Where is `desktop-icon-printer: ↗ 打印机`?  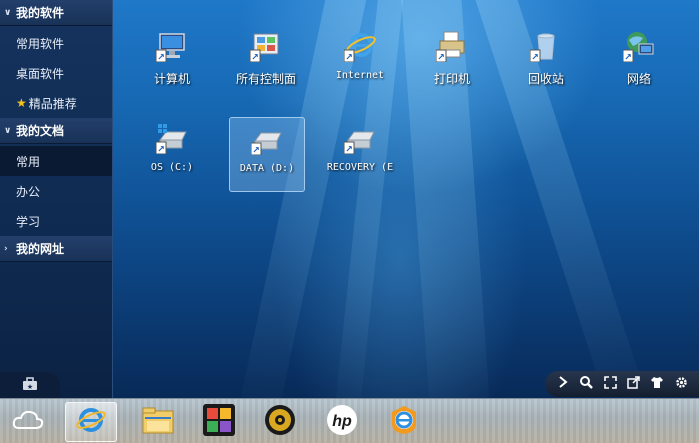 desktop-icon-printer: ↗ 打印机 is located at coordinates (452, 67).